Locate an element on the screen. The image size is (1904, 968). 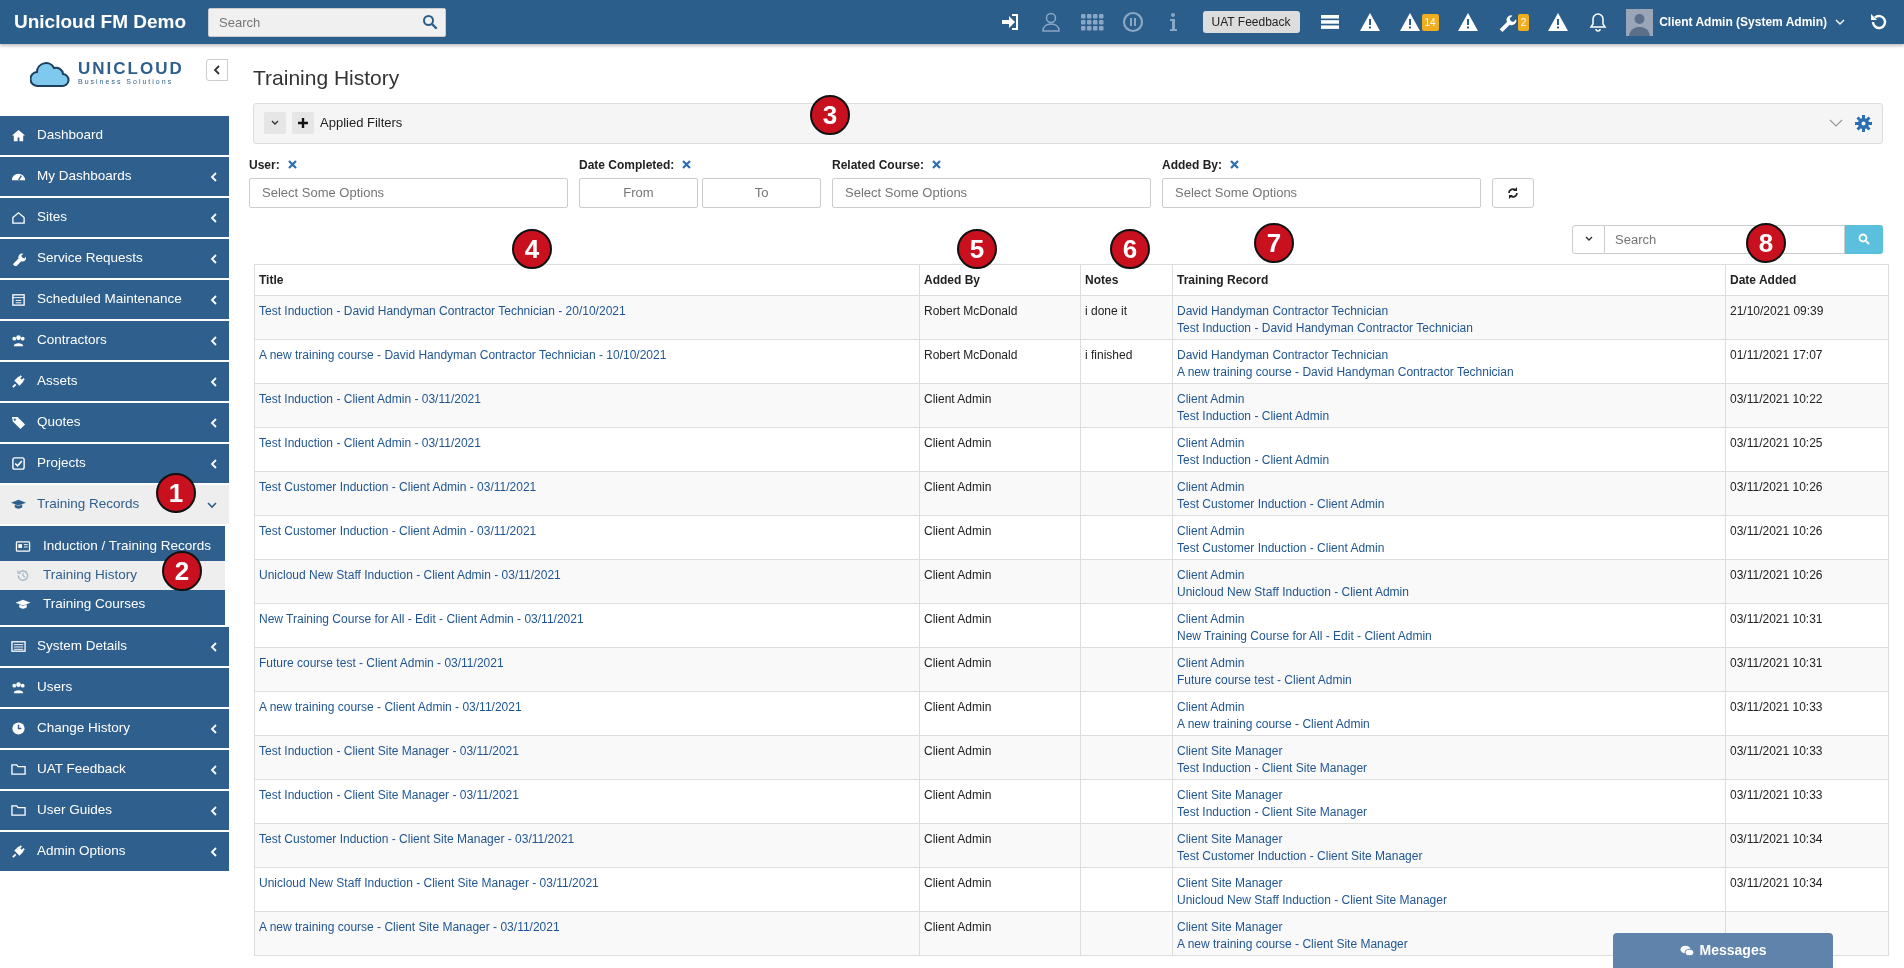
table-cell: 21/10/2021 09:39 is located at coordinates (1807, 317).